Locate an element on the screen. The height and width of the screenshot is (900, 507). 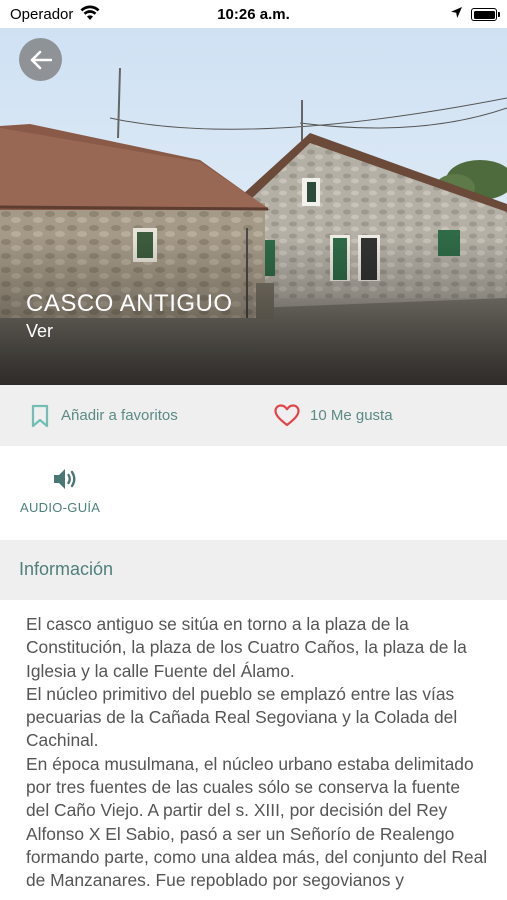
battery-icon is located at coordinates (485, 14).